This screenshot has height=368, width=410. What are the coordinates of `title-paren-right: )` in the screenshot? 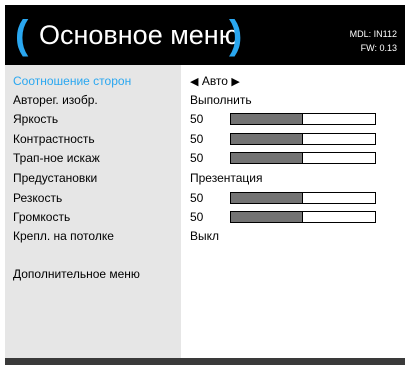 It's located at (236, 35).